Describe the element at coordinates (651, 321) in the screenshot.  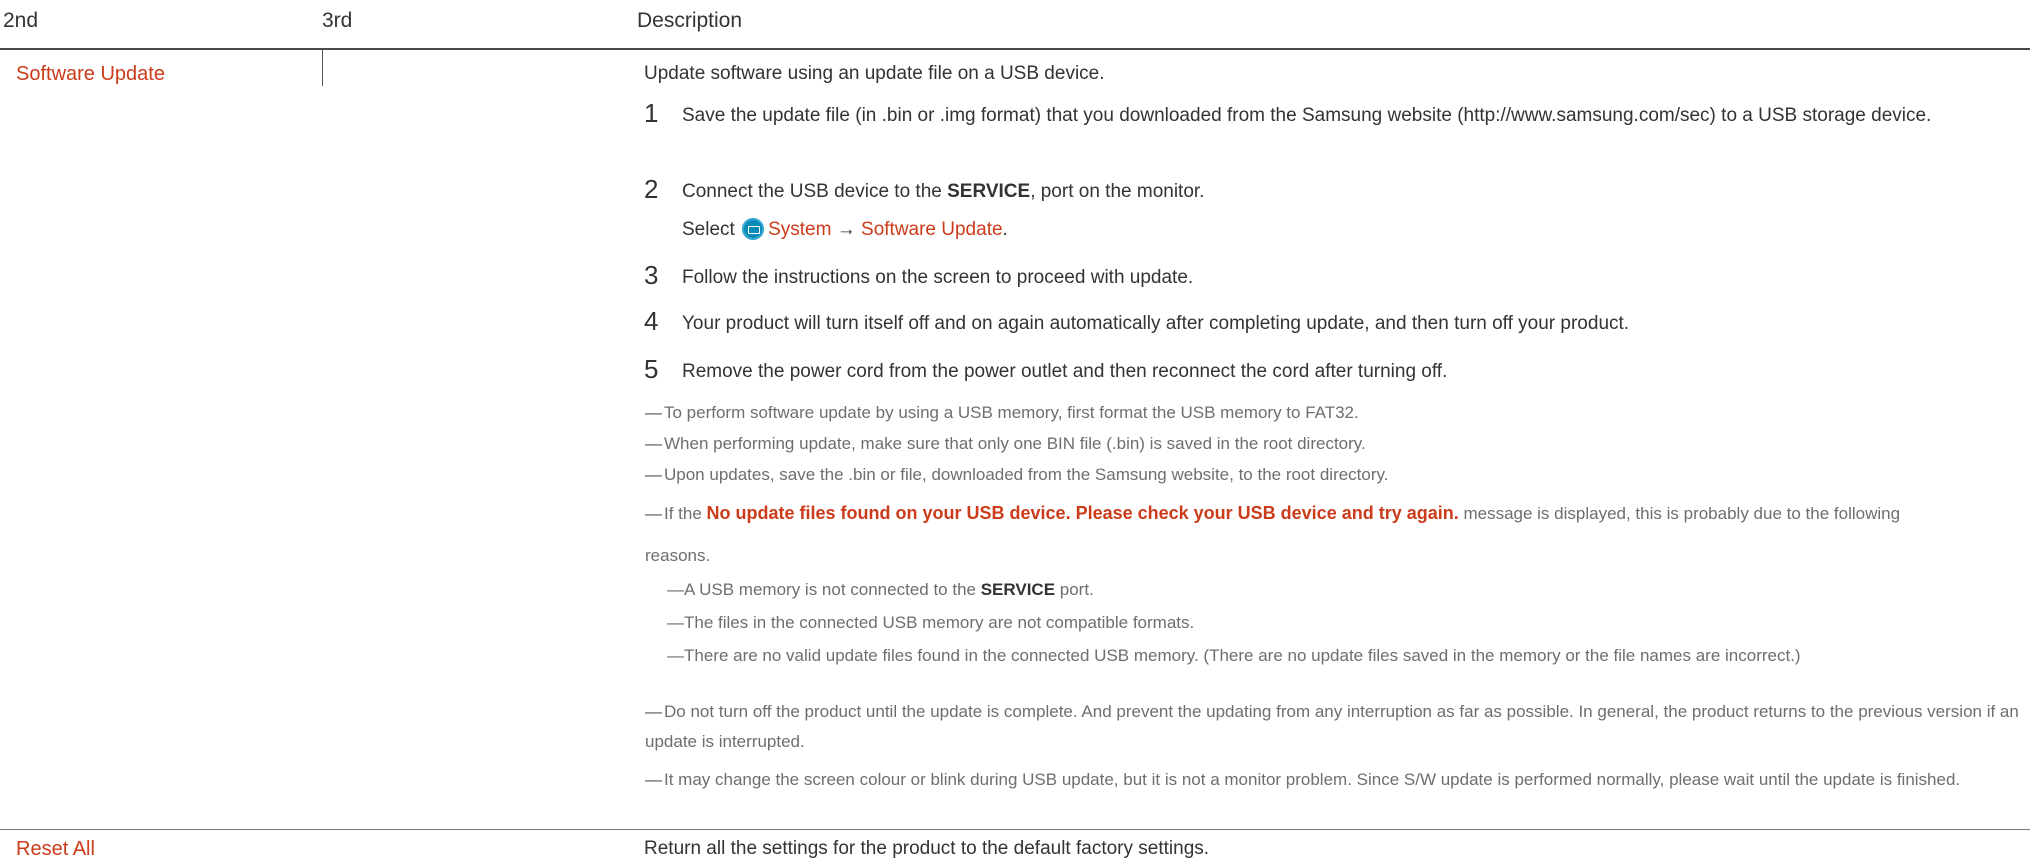
I see `step-number: 4` at that location.